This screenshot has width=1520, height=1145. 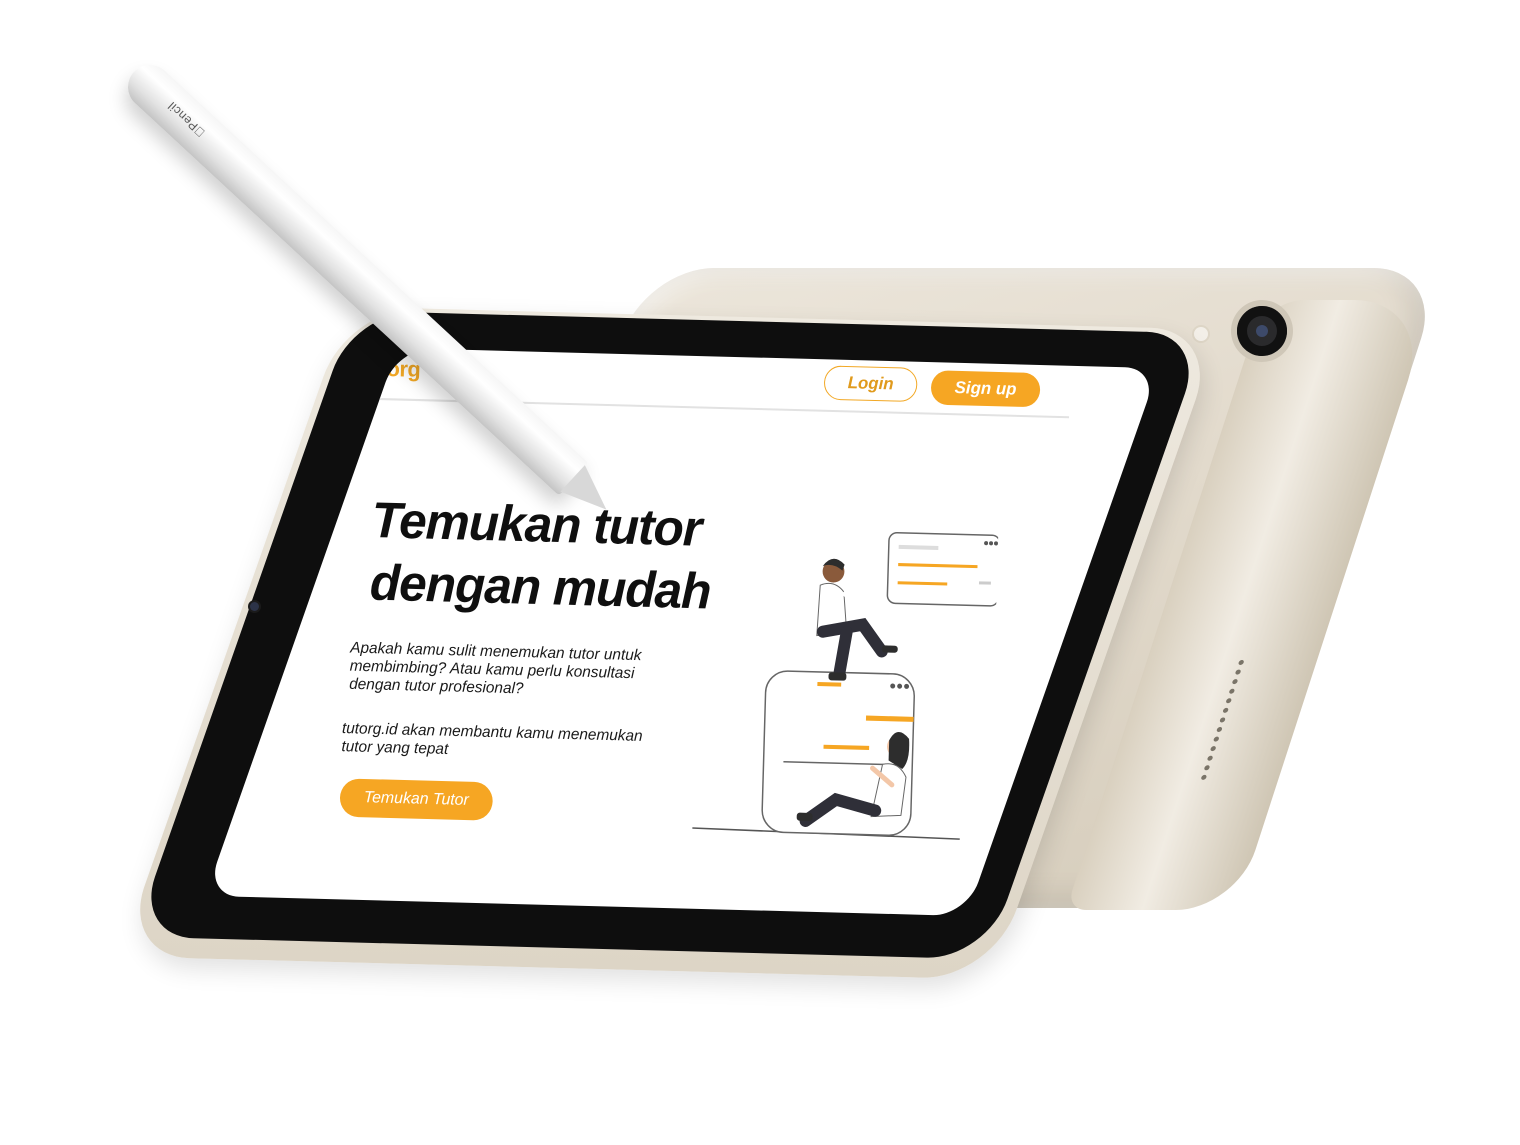 What do you see at coordinates (416, 799) in the screenshot?
I see `find-tutor-button: Temukan Tutor` at bounding box center [416, 799].